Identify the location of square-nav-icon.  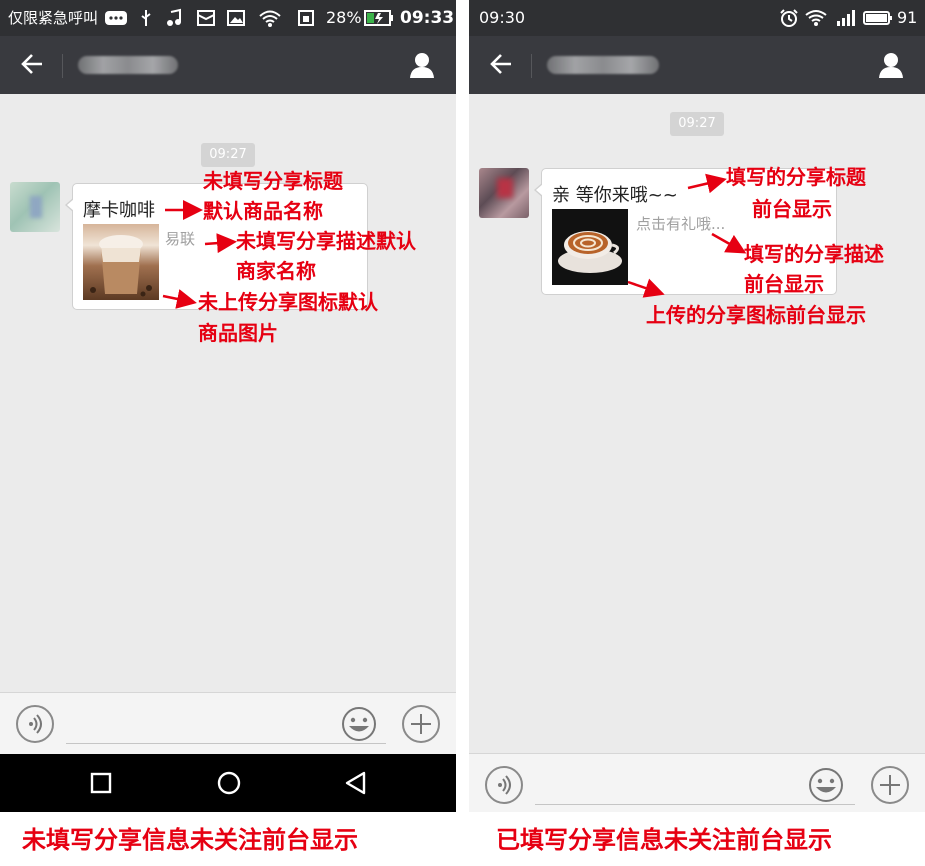
(101, 785).